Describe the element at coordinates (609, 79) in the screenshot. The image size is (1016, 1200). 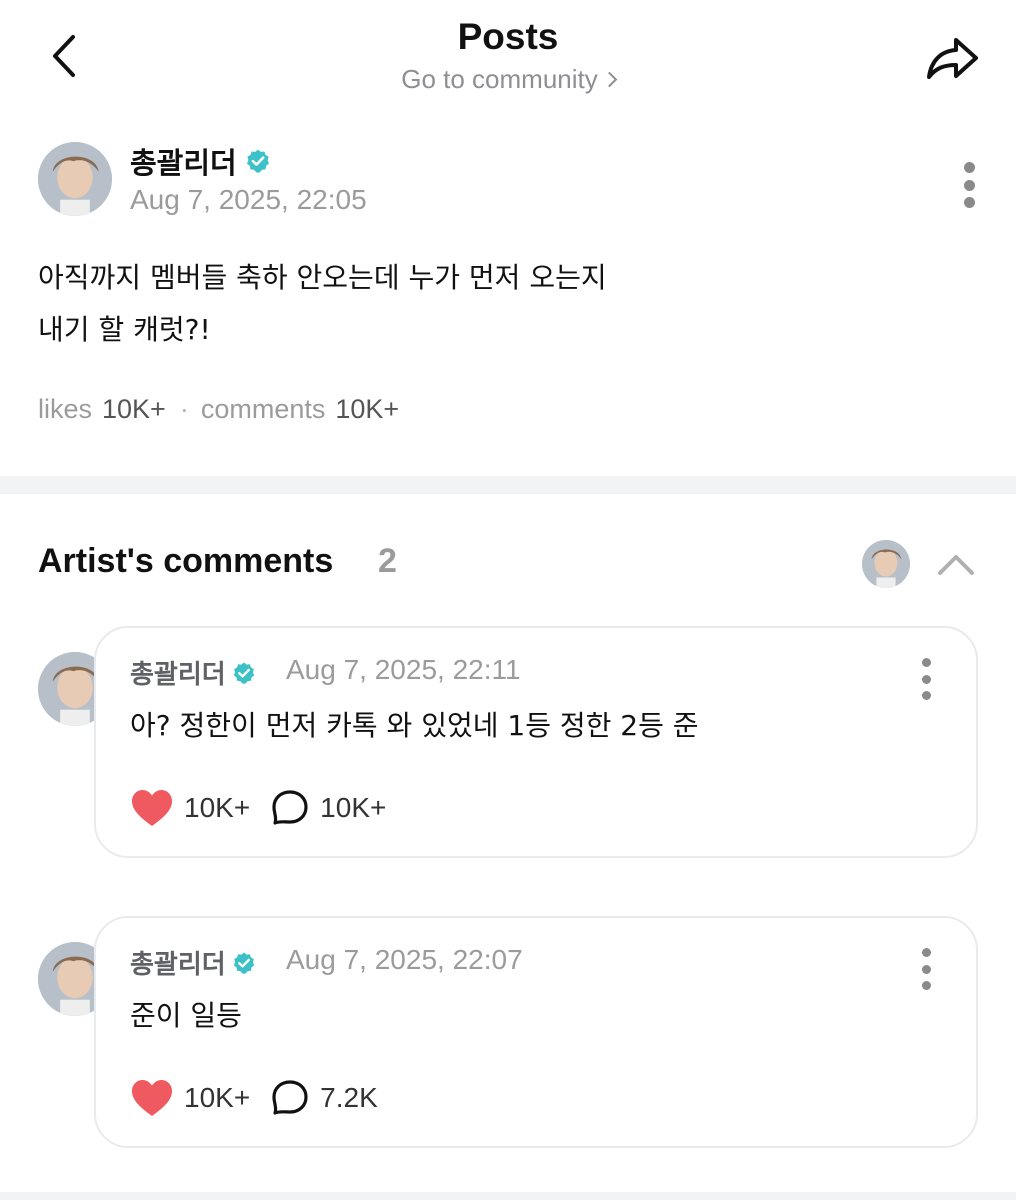
I see `chevron-right-icon` at that location.